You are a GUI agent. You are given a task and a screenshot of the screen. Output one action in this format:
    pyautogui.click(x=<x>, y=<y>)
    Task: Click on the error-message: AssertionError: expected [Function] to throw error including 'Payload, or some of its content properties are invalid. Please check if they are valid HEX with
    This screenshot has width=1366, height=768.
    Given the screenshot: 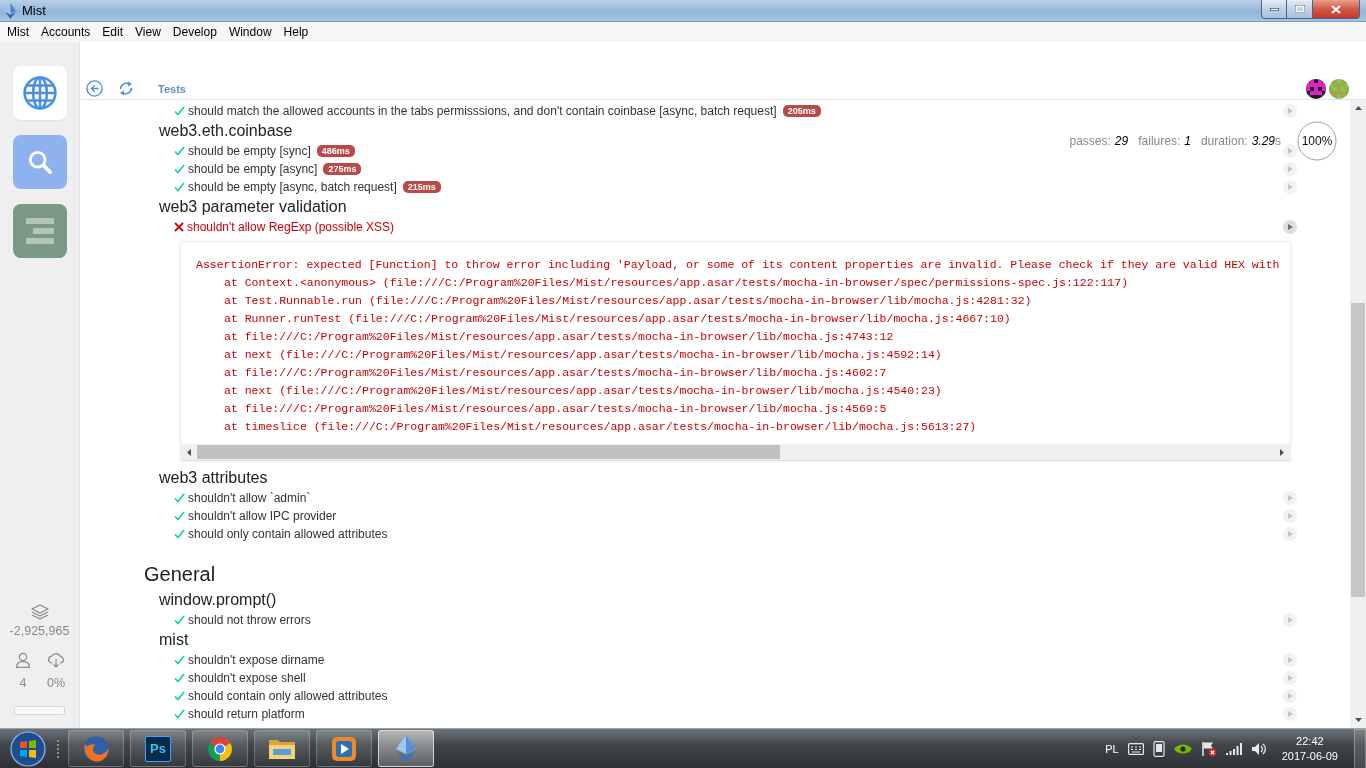 What is the action you would take?
    pyautogui.click(x=738, y=265)
    